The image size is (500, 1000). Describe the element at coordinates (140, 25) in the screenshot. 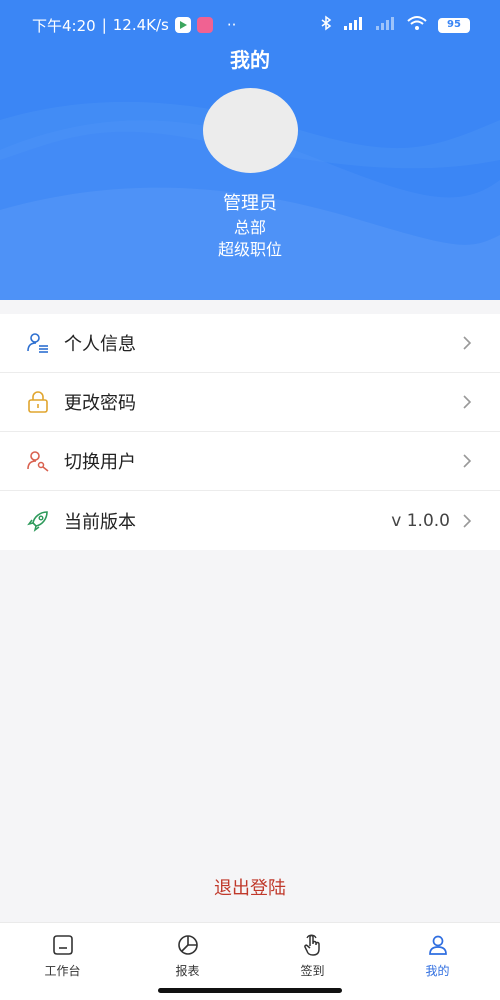

I see `network-speed: 12.4K/s` at that location.